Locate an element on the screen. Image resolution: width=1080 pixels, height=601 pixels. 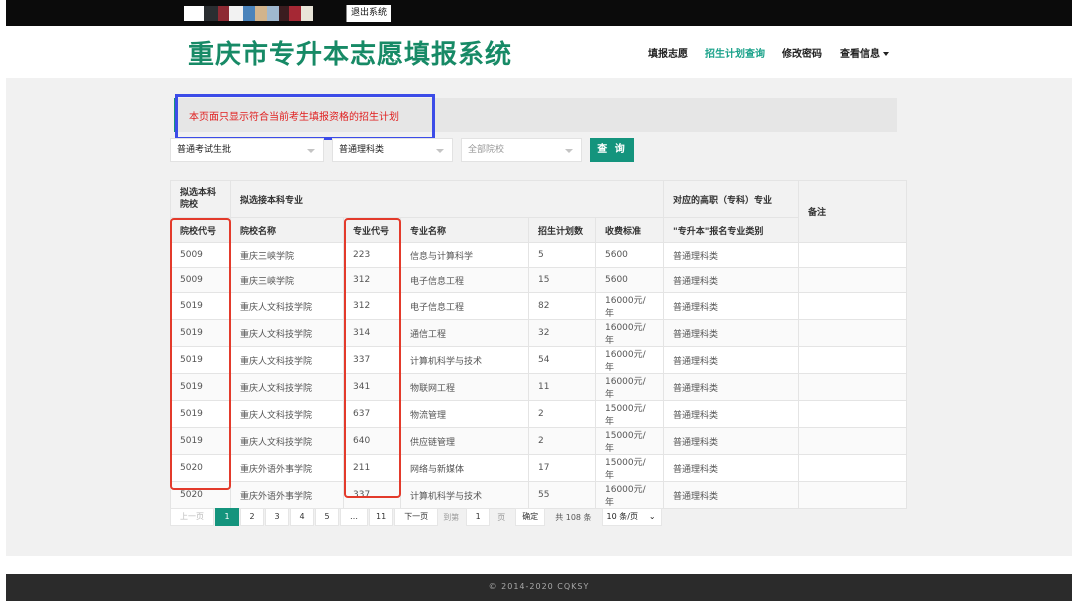
table-row: 5009 重庆三峡学院 312 电子信息工程 15 5600 普通理科类 is located at coordinates (538, 280).